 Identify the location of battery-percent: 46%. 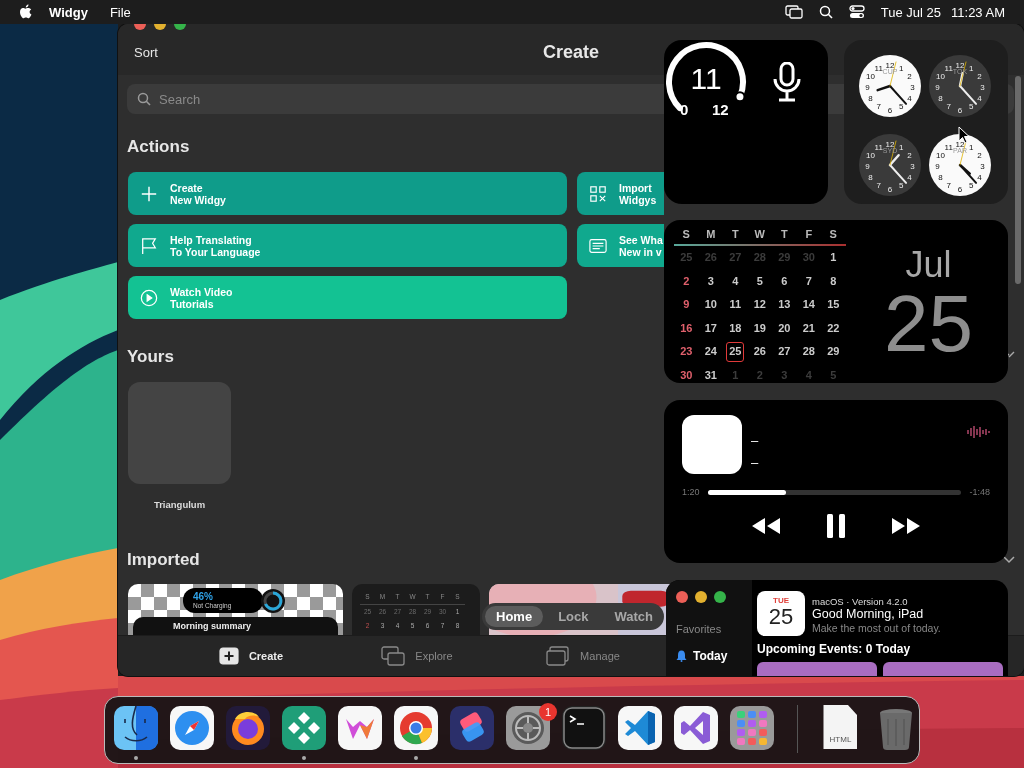
(203, 596).